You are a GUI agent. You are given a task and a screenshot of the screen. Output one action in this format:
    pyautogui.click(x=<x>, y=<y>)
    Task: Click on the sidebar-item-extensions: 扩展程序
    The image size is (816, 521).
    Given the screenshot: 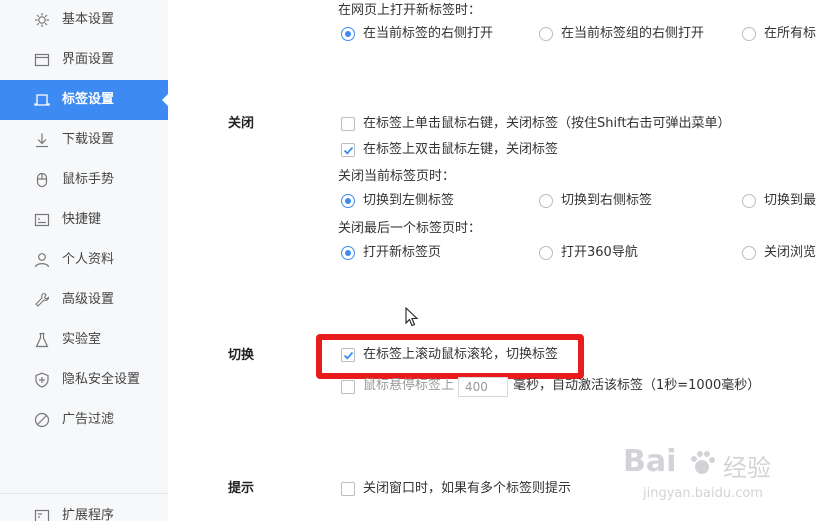 What is the action you would take?
    pyautogui.click(x=84, y=508)
    